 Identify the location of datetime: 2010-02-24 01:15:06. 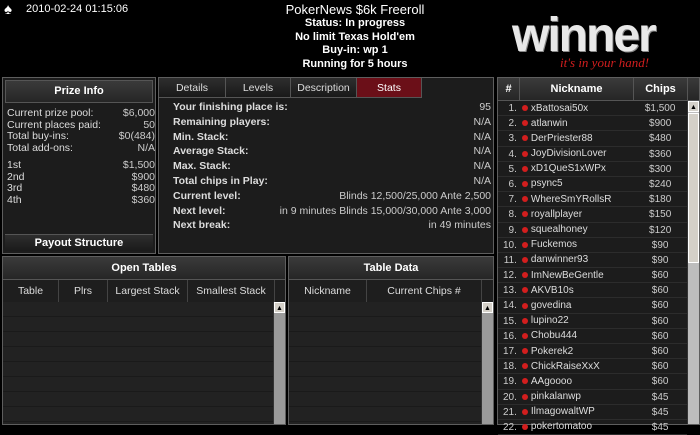
(77, 9).